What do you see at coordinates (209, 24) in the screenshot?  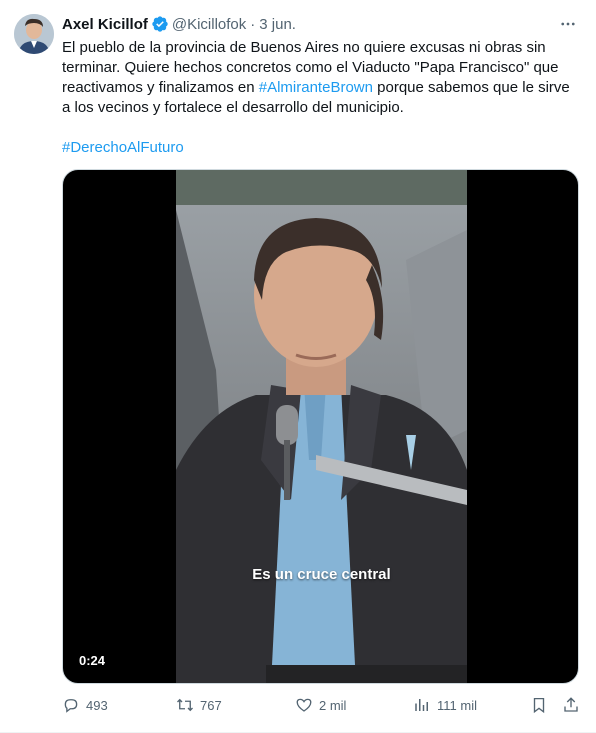 I see `author-handle: @Kicillofok` at bounding box center [209, 24].